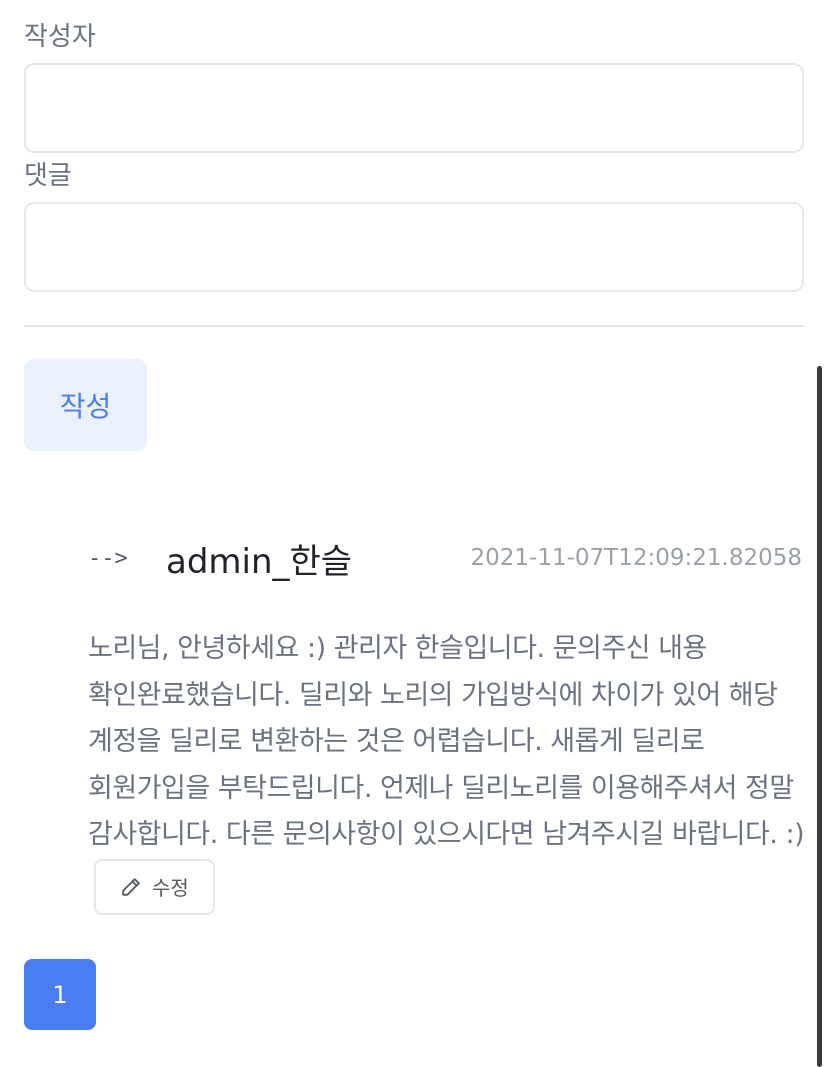 Image resolution: width=828 pixels, height=1067 pixels. Describe the element at coordinates (414, 247) in the screenshot. I see `comment-input` at that location.